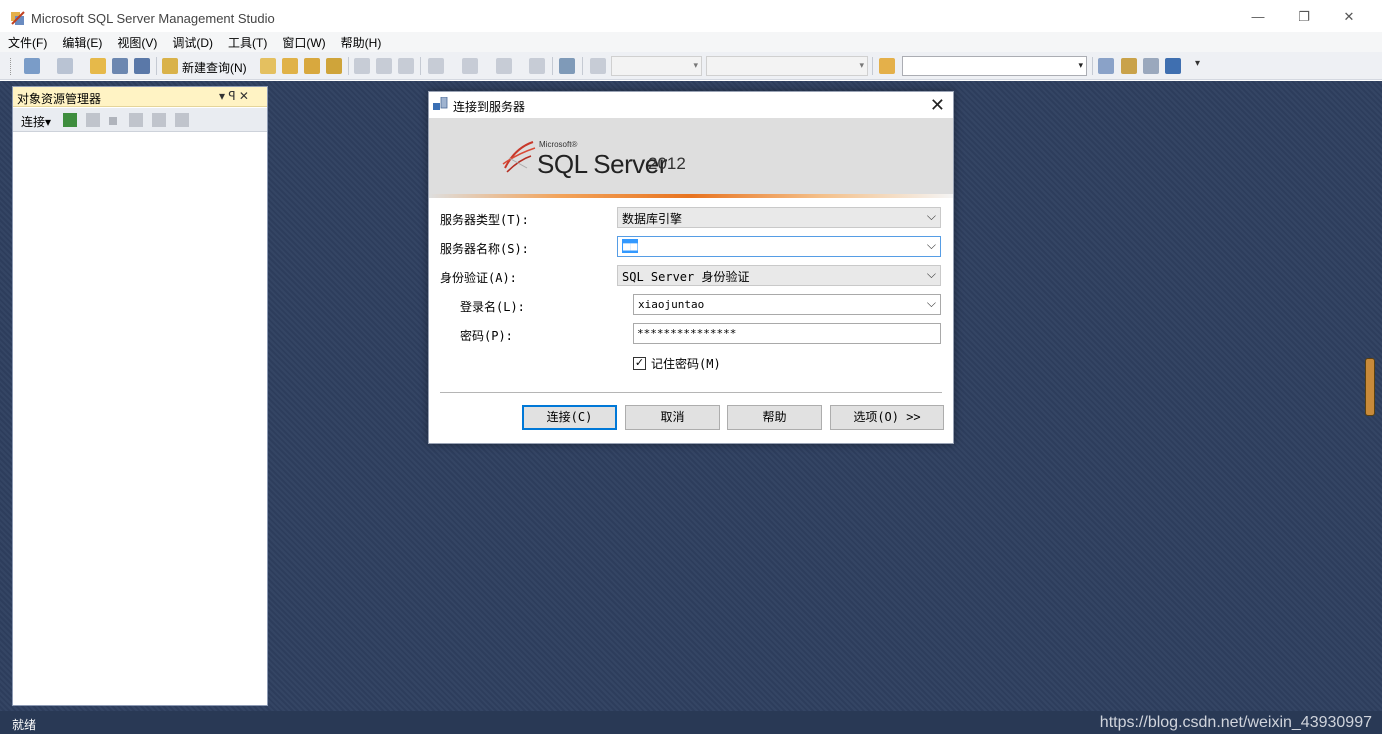  I want to click on save-icon, so click(120, 66).